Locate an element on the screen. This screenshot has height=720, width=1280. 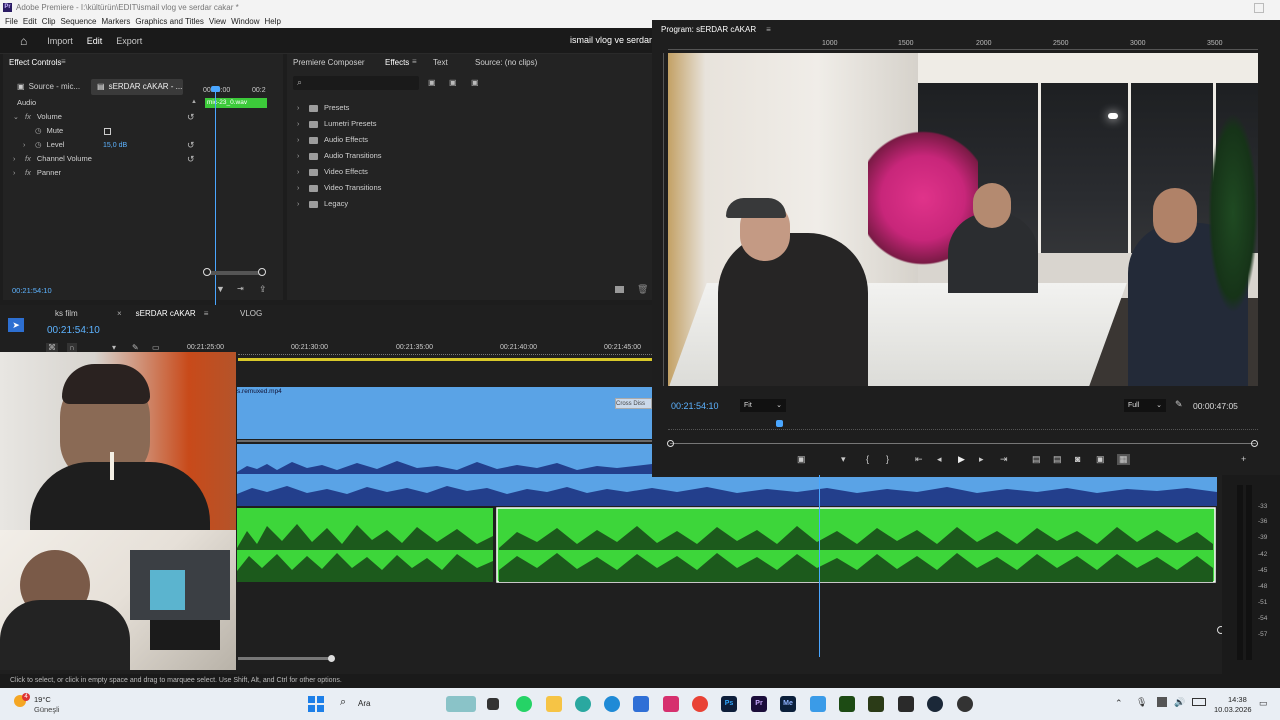
playhead-head is located at coordinates (215, 89).